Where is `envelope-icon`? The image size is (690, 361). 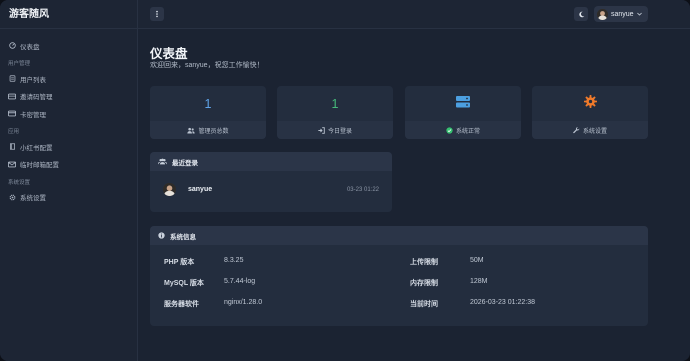 envelope-icon is located at coordinates (12, 164).